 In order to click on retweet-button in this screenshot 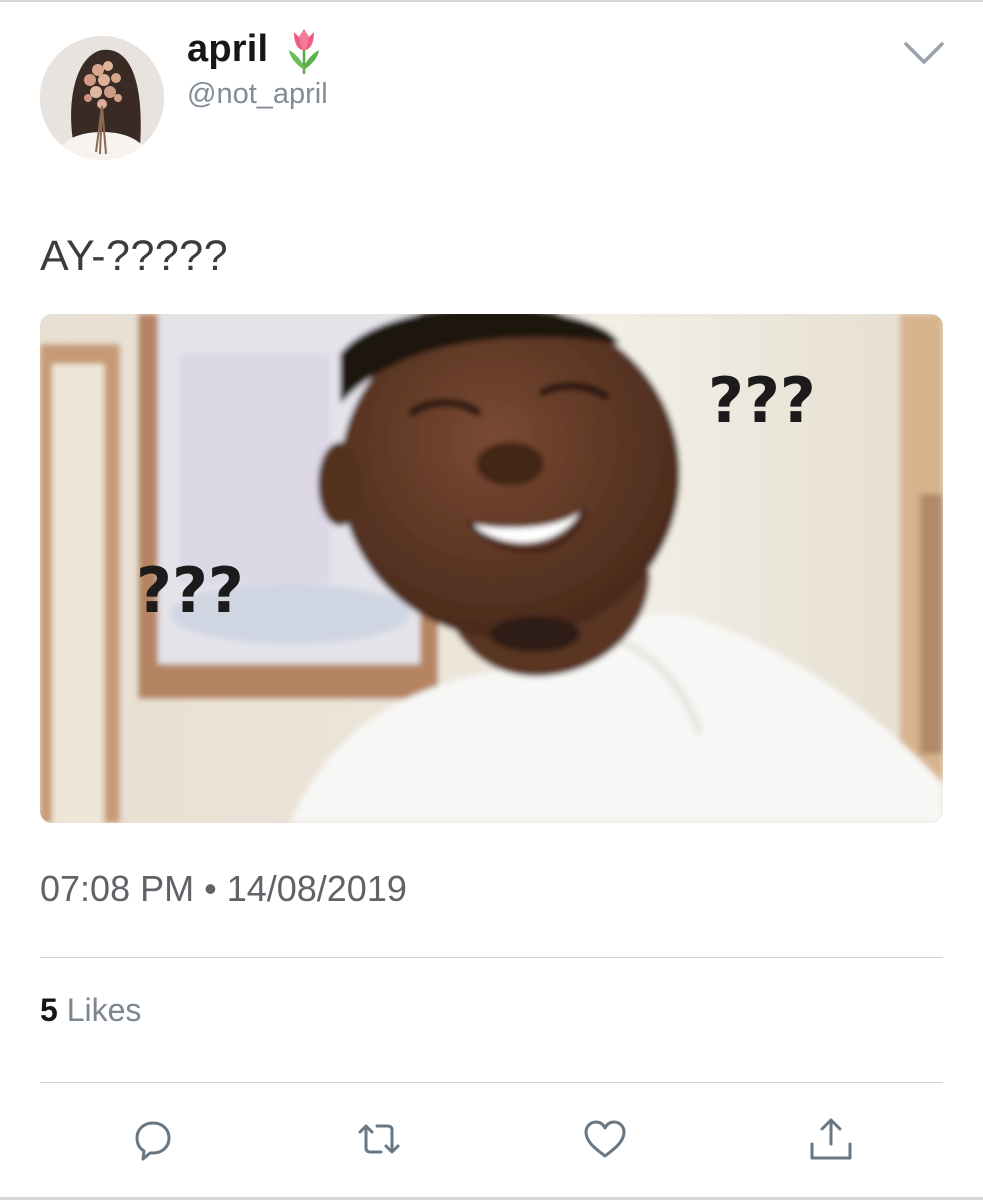, I will do `click(379, 1139)`.